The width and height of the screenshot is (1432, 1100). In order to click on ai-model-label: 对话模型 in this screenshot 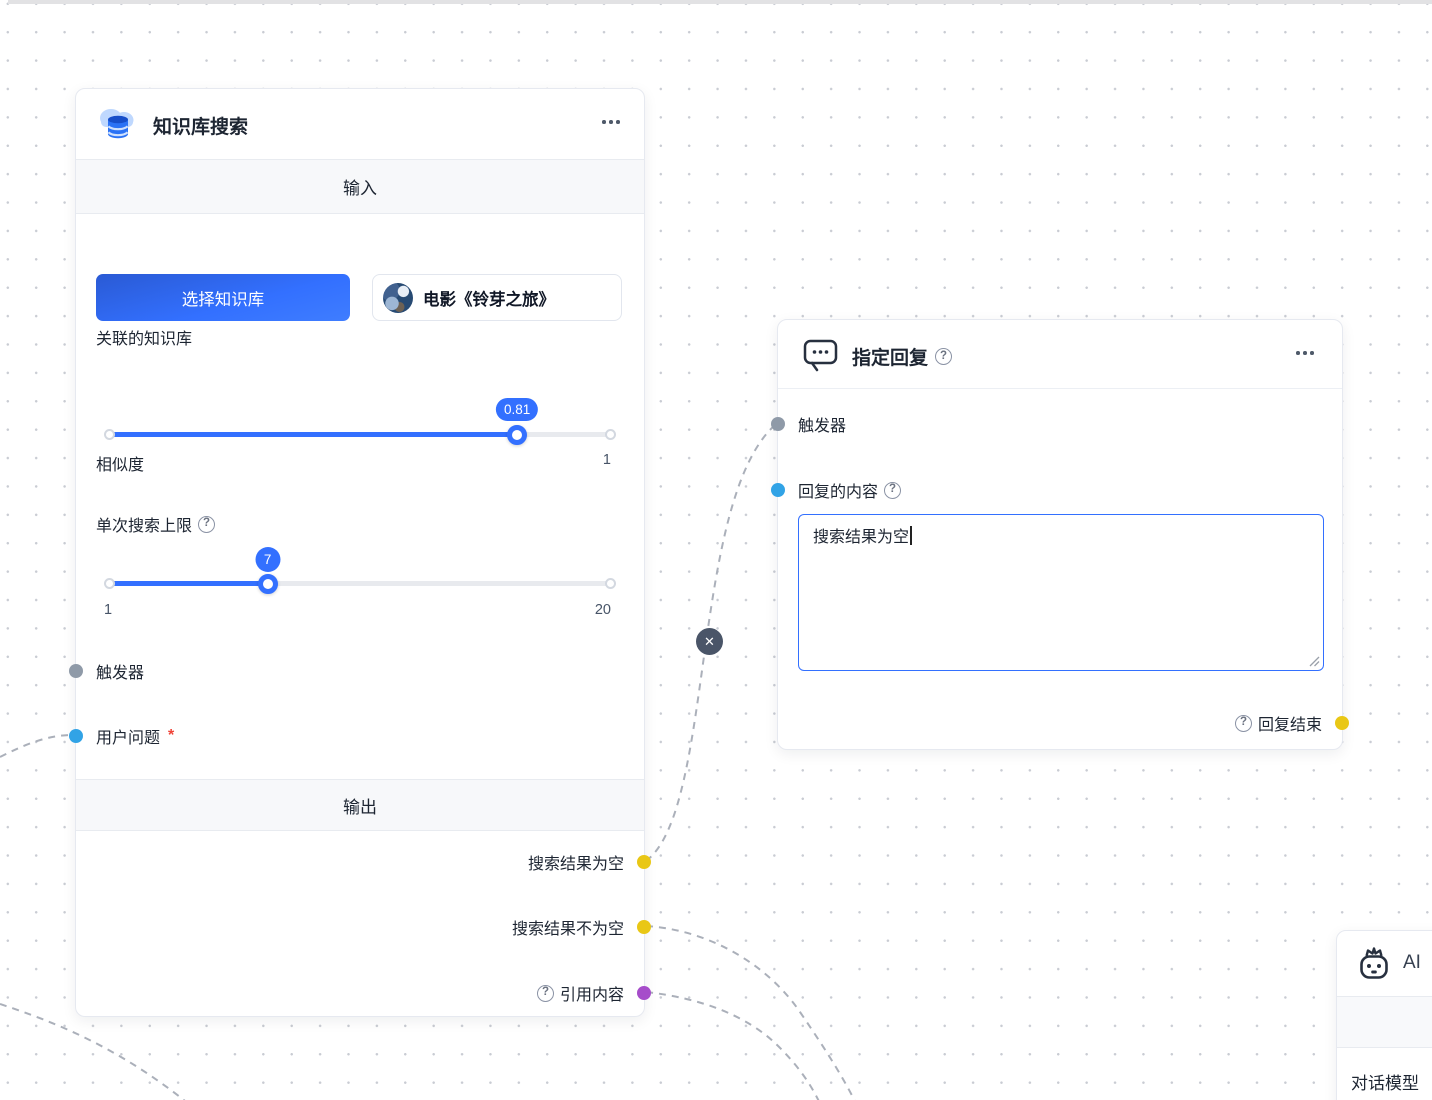, I will do `click(1385, 1083)`.